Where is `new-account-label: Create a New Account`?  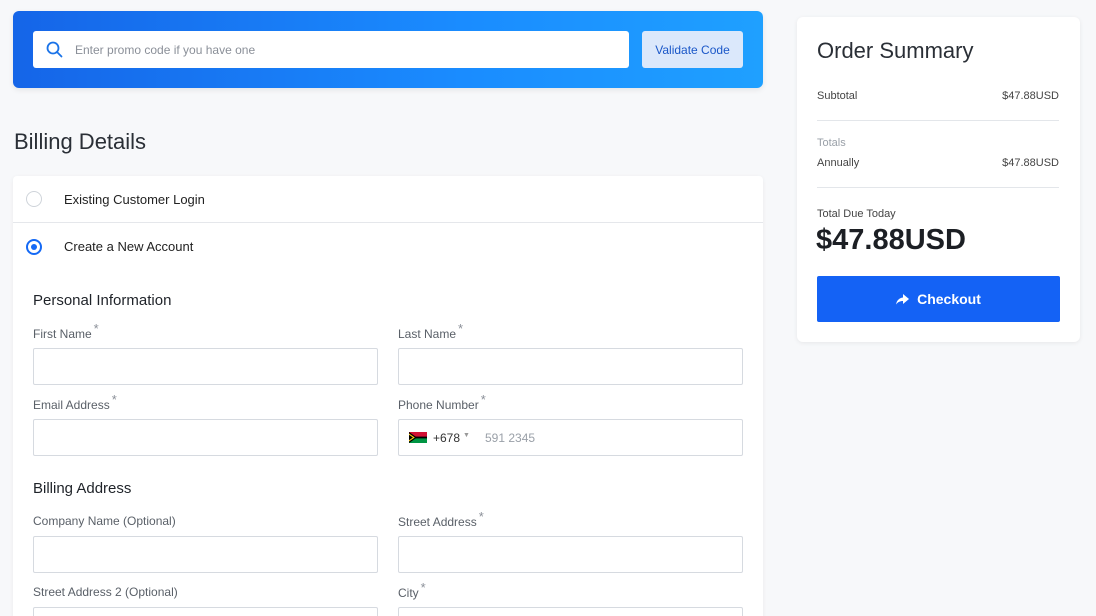 new-account-label: Create a New Account is located at coordinates (129, 246).